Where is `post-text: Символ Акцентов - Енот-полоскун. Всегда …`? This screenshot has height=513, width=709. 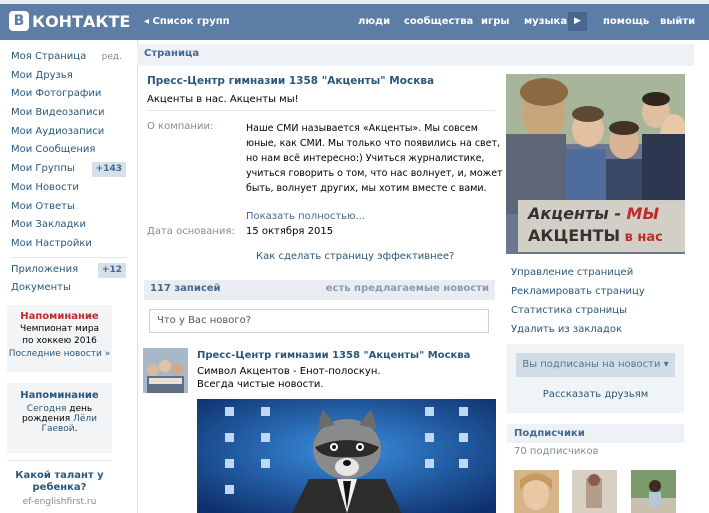 post-text: Символ Акцентов - Енот-полоскун. Всегда … is located at coordinates (289, 378).